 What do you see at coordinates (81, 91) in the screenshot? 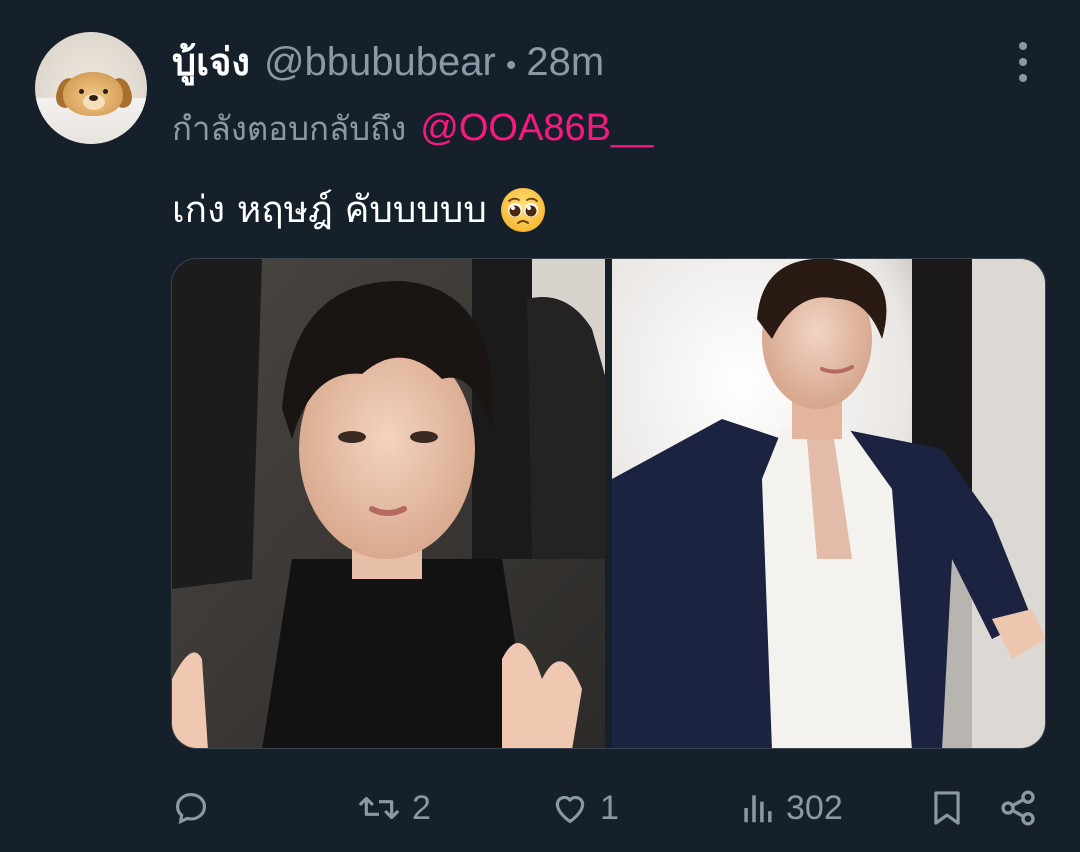
I see `avatar-eye-left` at bounding box center [81, 91].